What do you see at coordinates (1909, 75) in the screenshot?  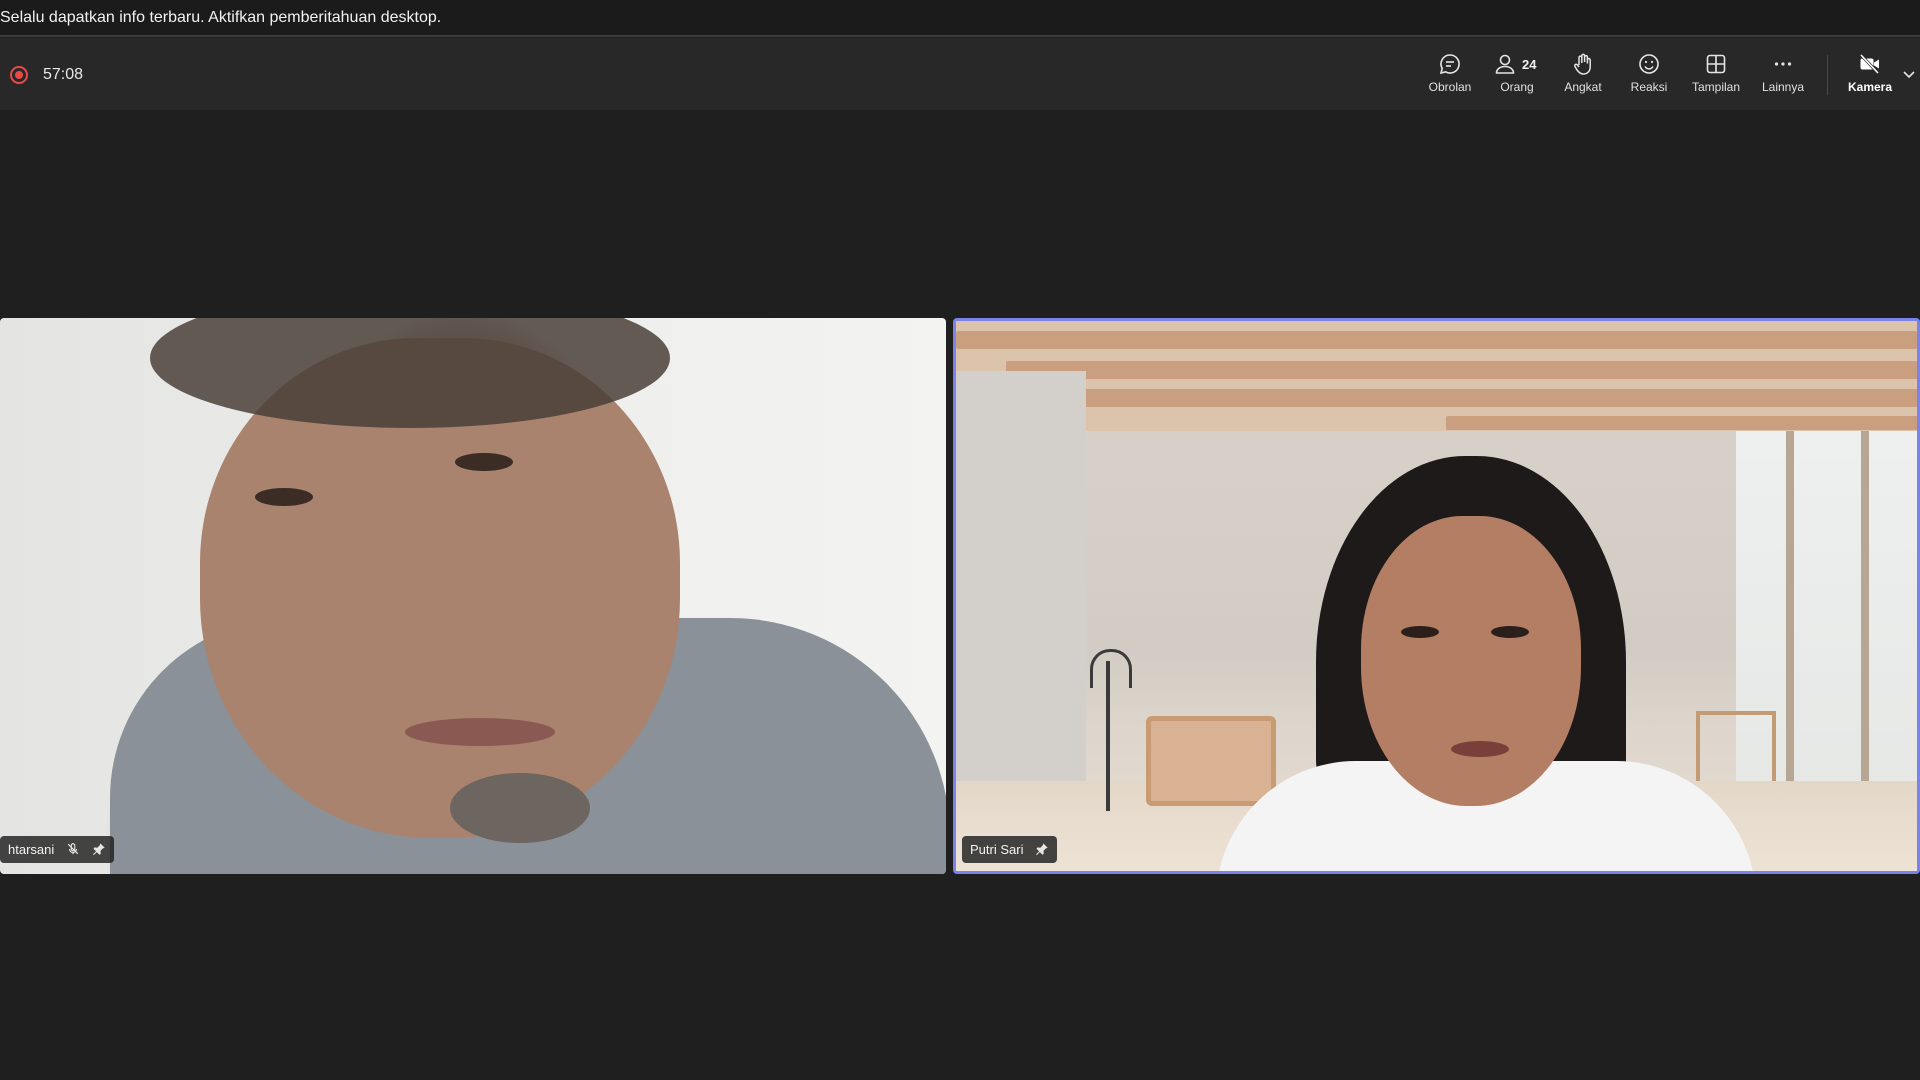 I see `camera-options-chevron-icon` at bounding box center [1909, 75].